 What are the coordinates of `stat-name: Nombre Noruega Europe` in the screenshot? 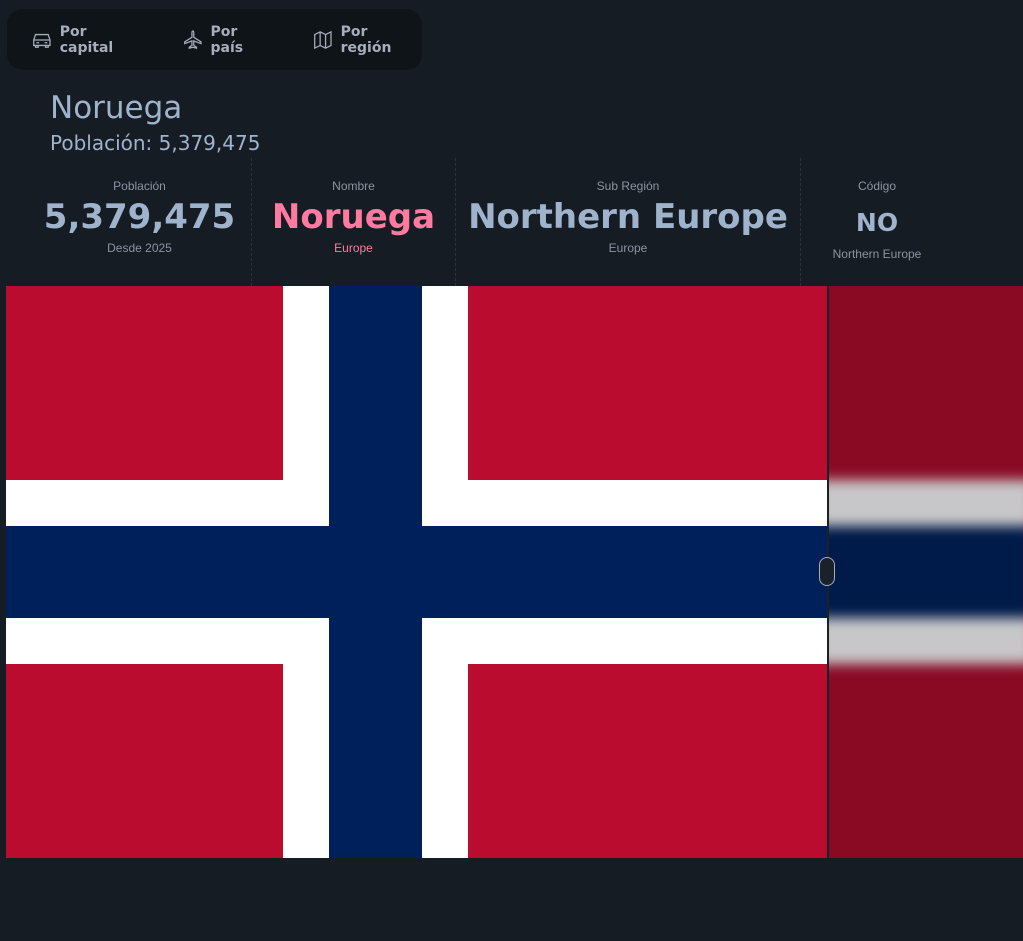 It's located at (354, 222).